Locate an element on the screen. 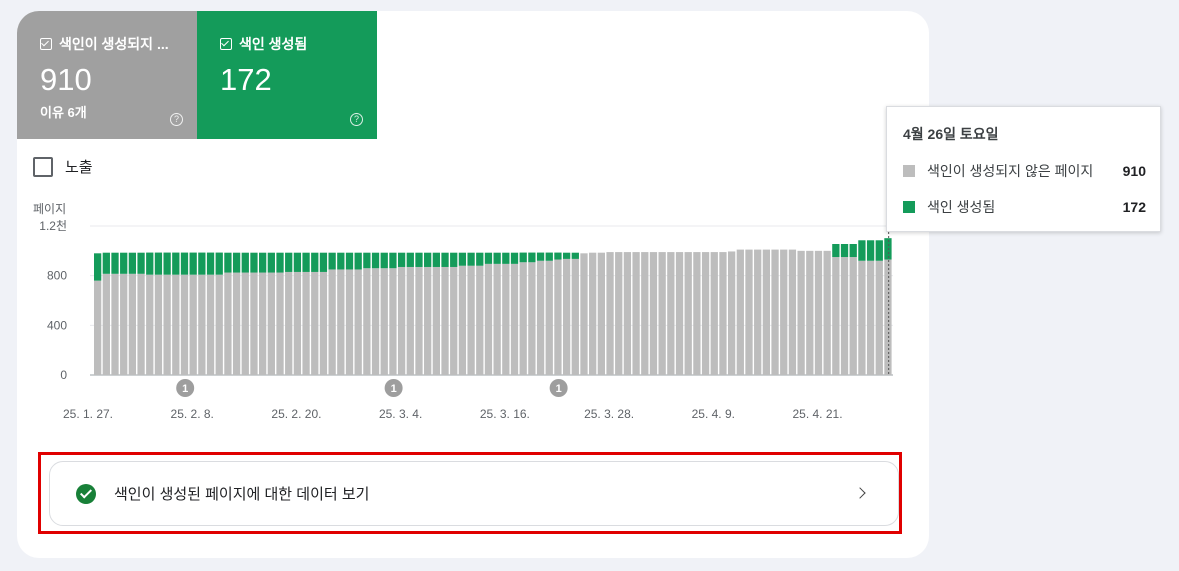  y-axis-label: 페이지 is located at coordinates (49, 209).